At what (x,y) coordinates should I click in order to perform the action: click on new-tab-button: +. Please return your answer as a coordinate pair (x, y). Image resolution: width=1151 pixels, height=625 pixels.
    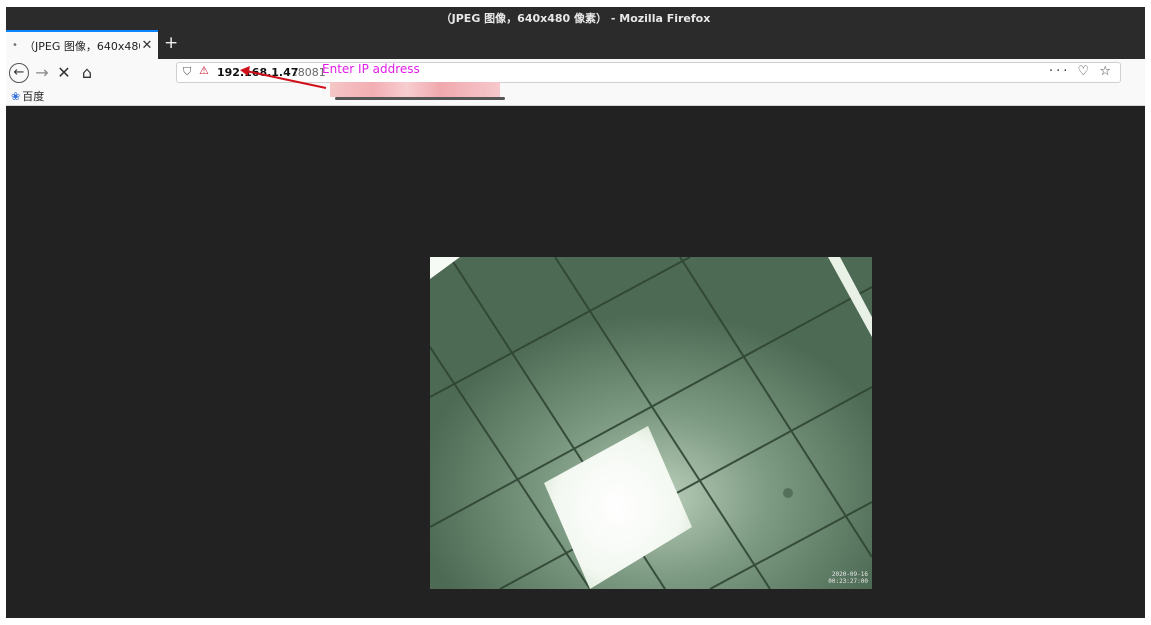
    Looking at the image, I should click on (171, 43).